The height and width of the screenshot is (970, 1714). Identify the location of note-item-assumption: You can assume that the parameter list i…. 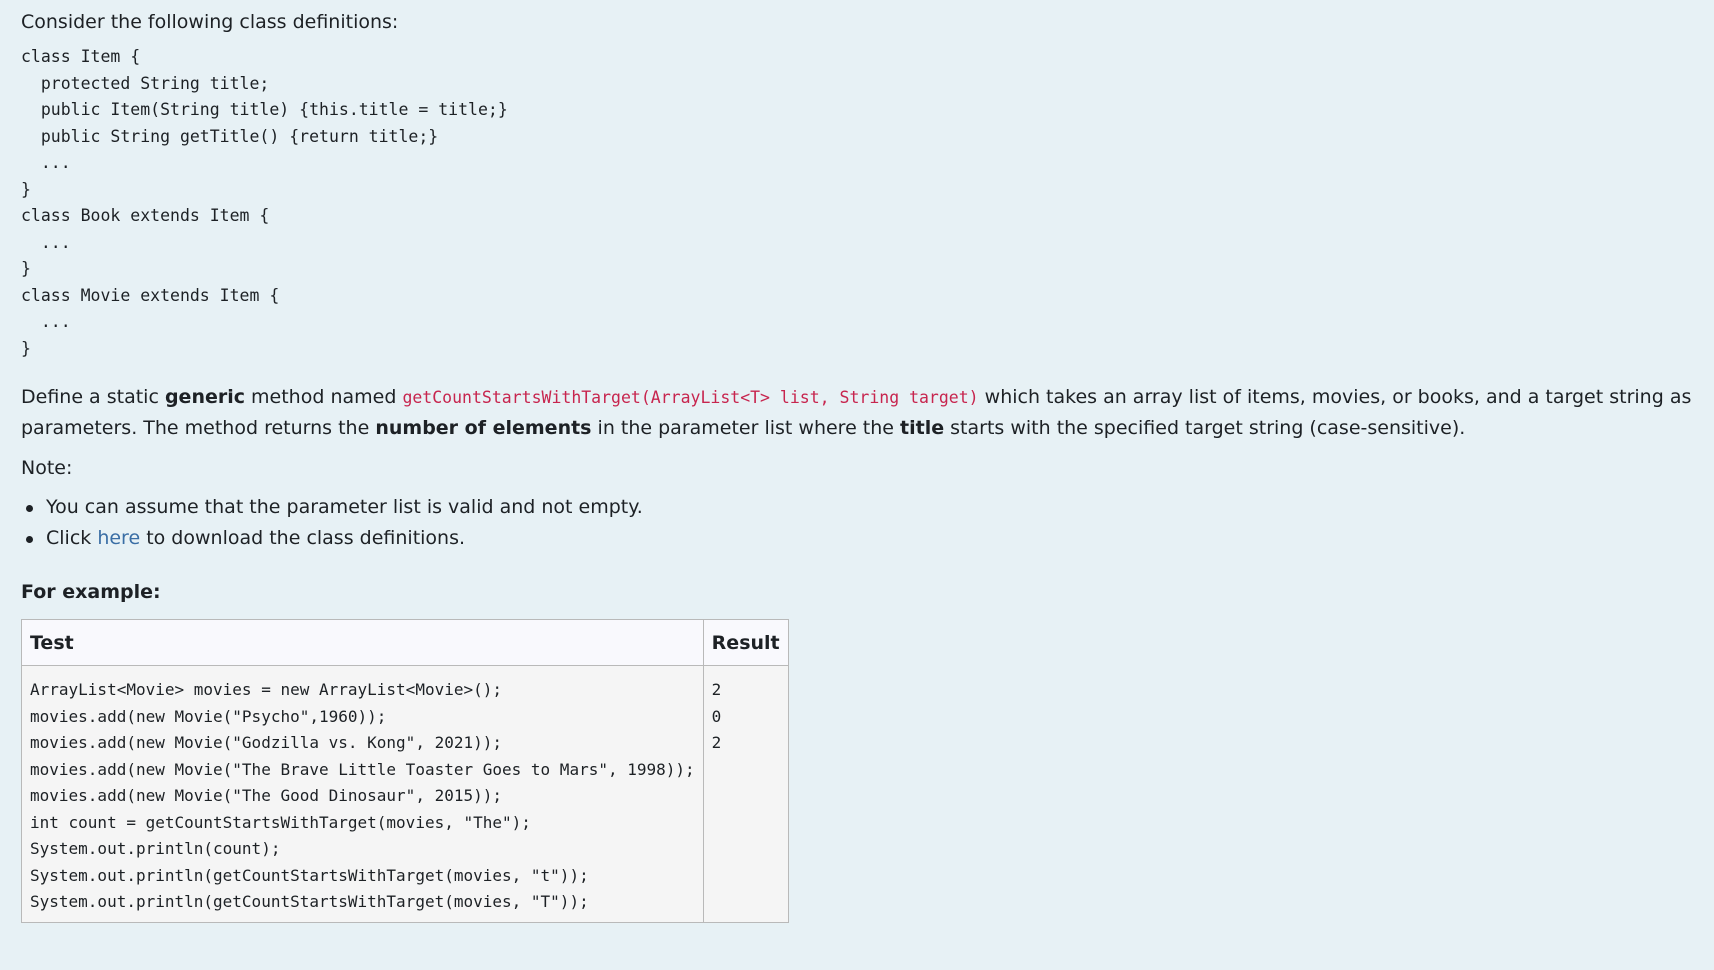
(863, 507).